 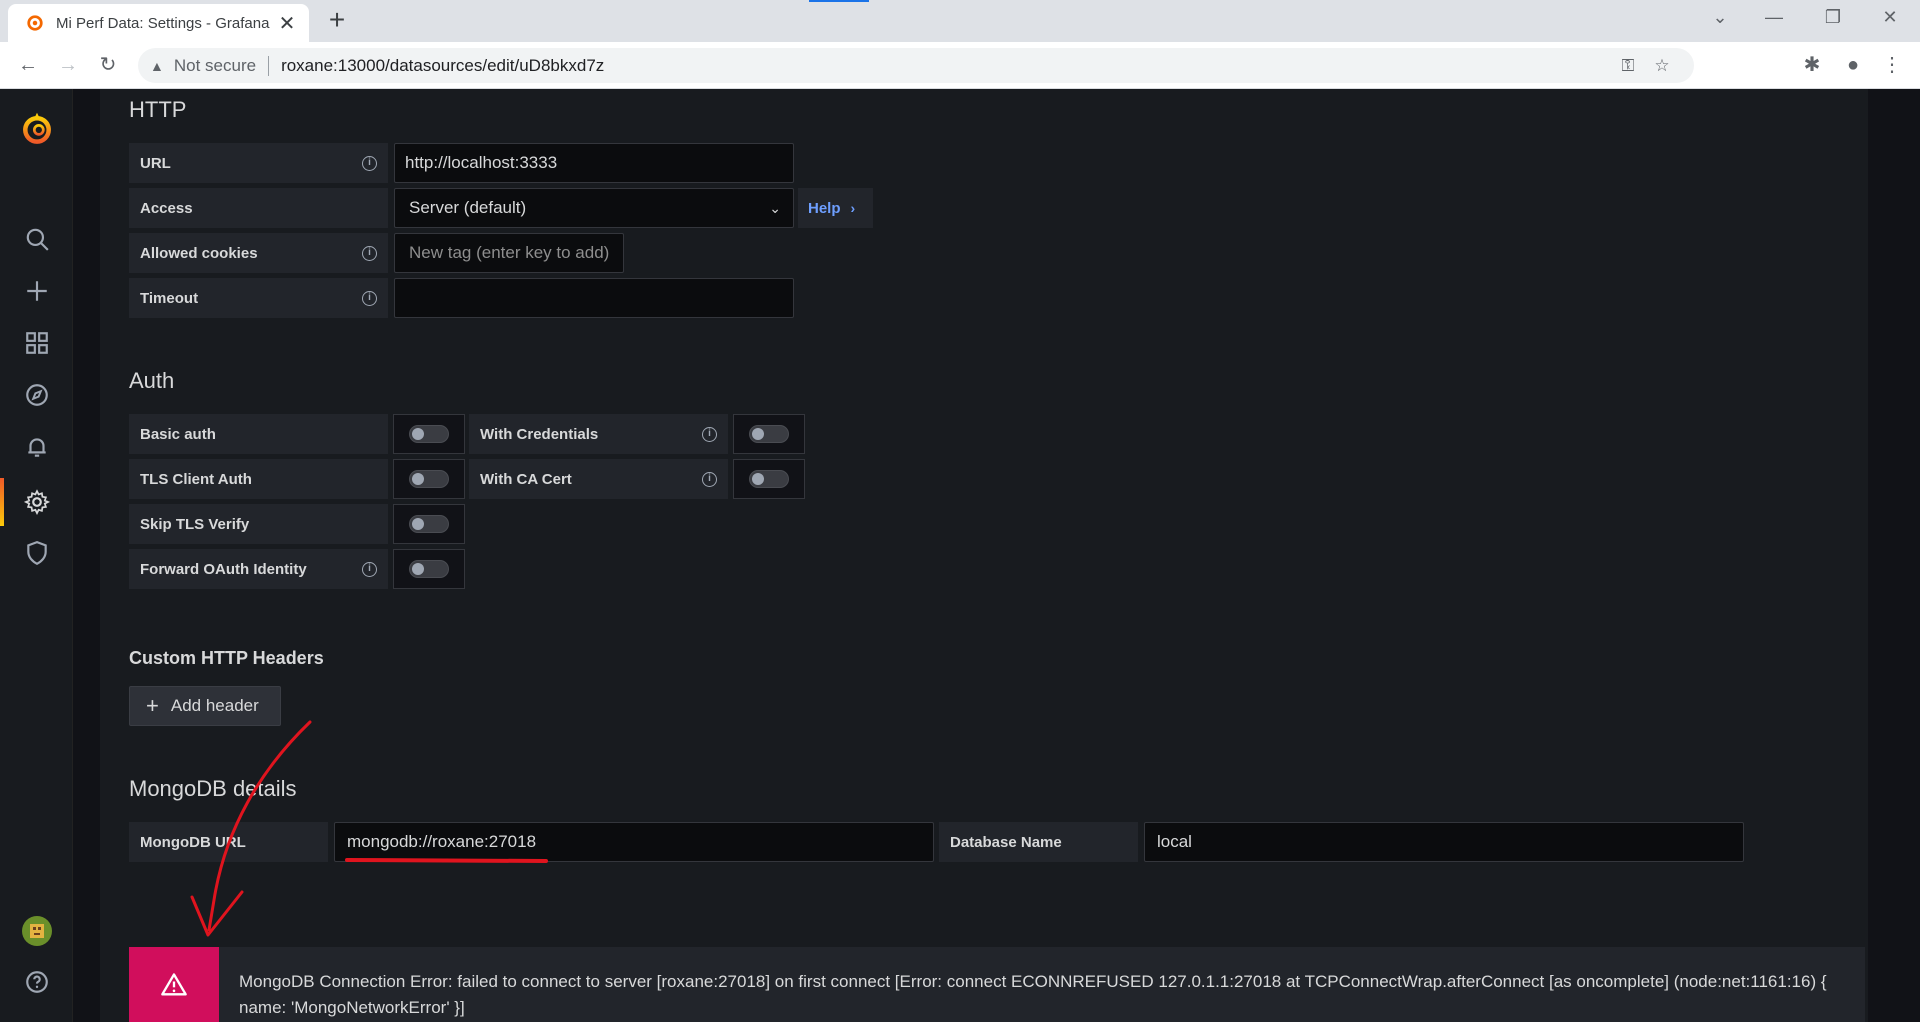 What do you see at coordinates (1890, 17) in the screenshot?
I see `window-close-icon: ✕` at bounding box center [1890, 17].